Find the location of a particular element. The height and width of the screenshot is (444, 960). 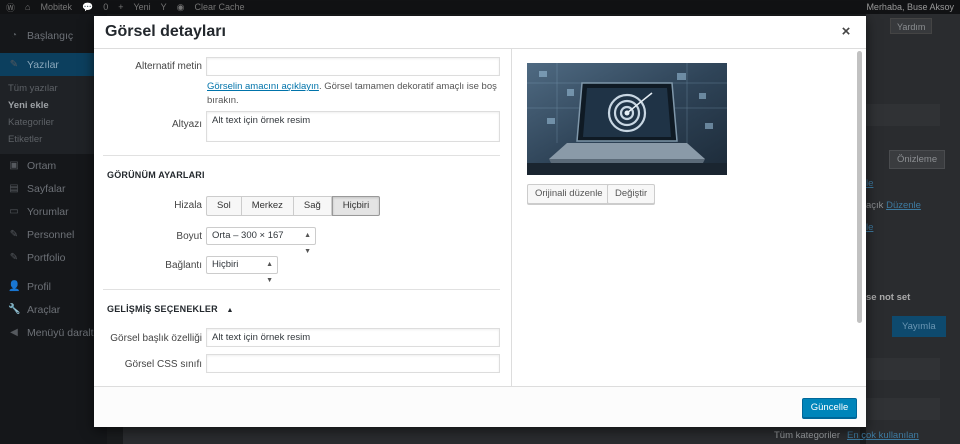

bg-visibility: açık is located at coordinates (875, 205).